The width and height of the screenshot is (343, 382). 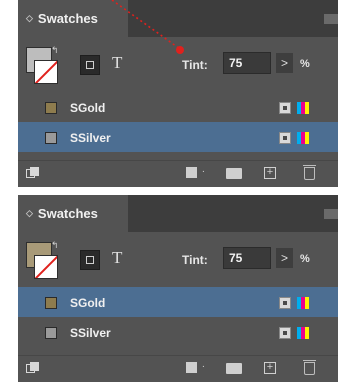 I want to click on callout-line, so click(x=146, y=25).